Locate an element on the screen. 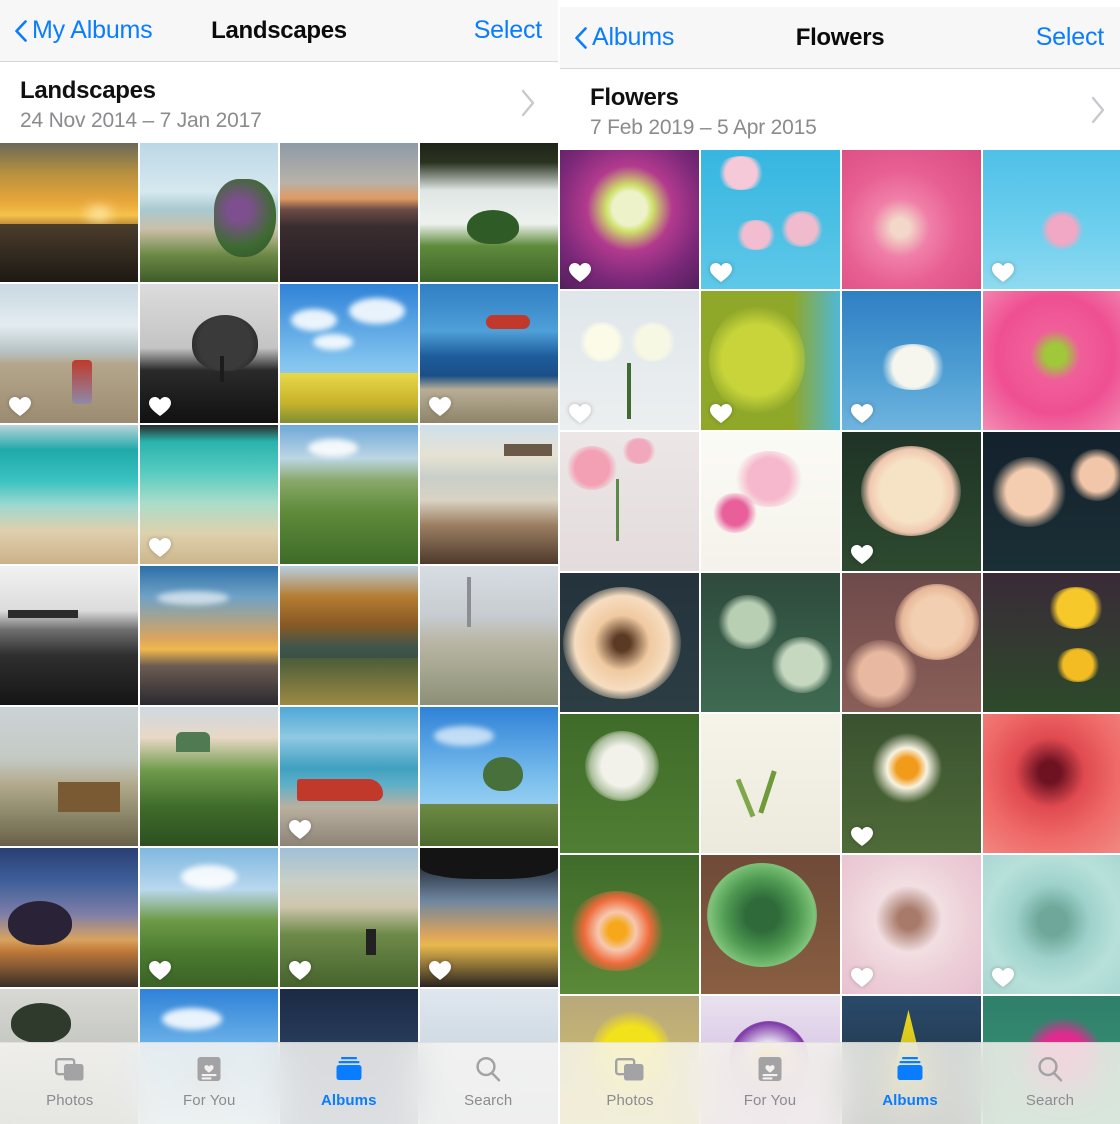 The width and height of the screenshot is (1120, 1124). album-summary-row: Flowers 7 Feb 2019 – 5 Apr 2015 is located at coordinates (840, 109).